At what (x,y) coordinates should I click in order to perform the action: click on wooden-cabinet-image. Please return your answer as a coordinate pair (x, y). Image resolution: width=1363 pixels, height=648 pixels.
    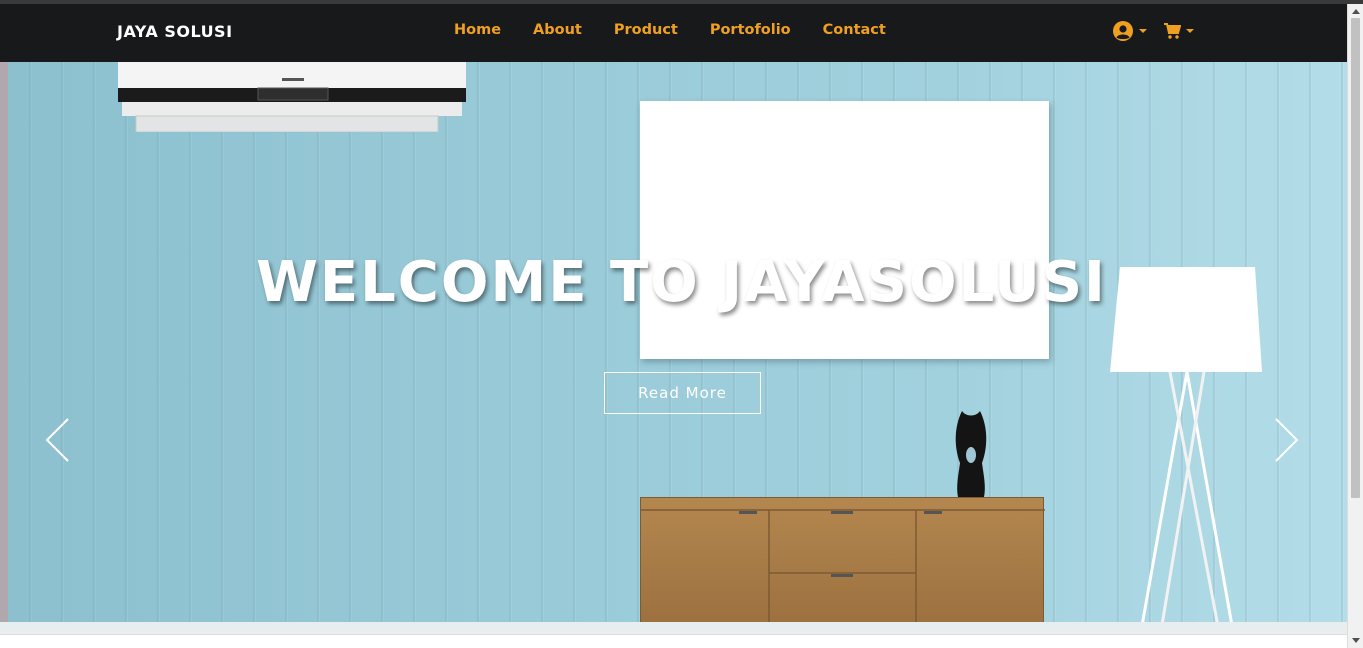
    Looking at the image, I should click on (842, 565).